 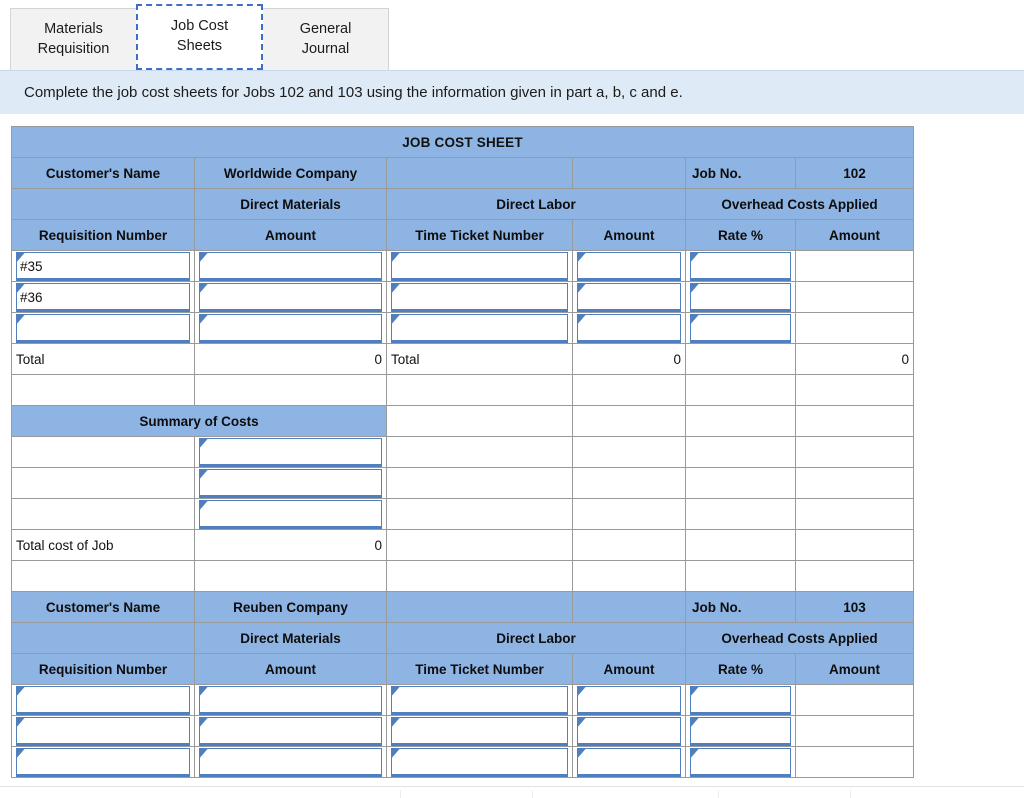 What do you see at coordinates (854, 235) in the screenshot?
I see `job102-overhead-amount-header: Amount` at bounding box center [854, 235].